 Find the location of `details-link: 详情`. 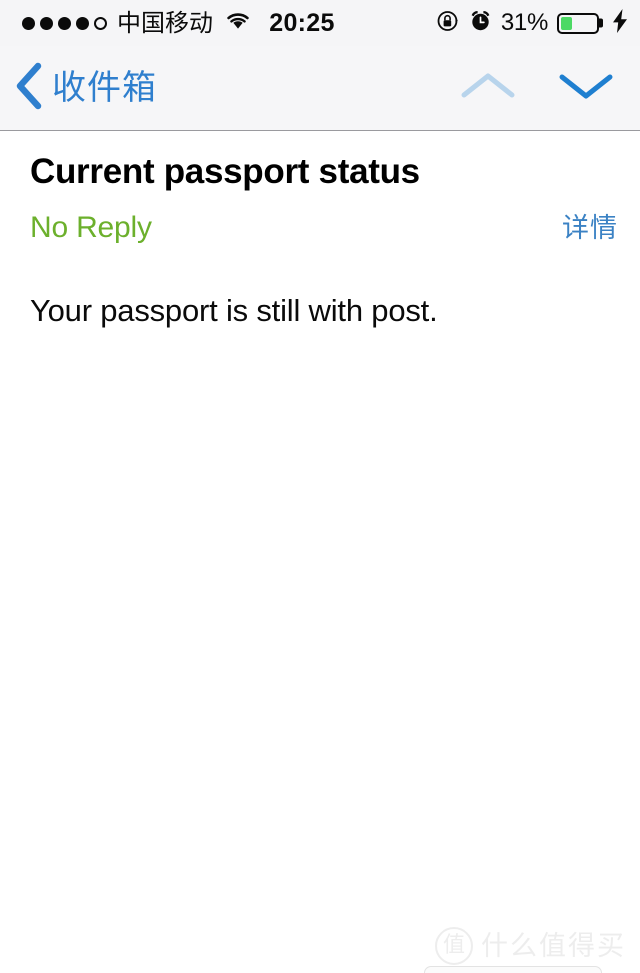

details-link: 详情 is located at coordinates (590, 225).